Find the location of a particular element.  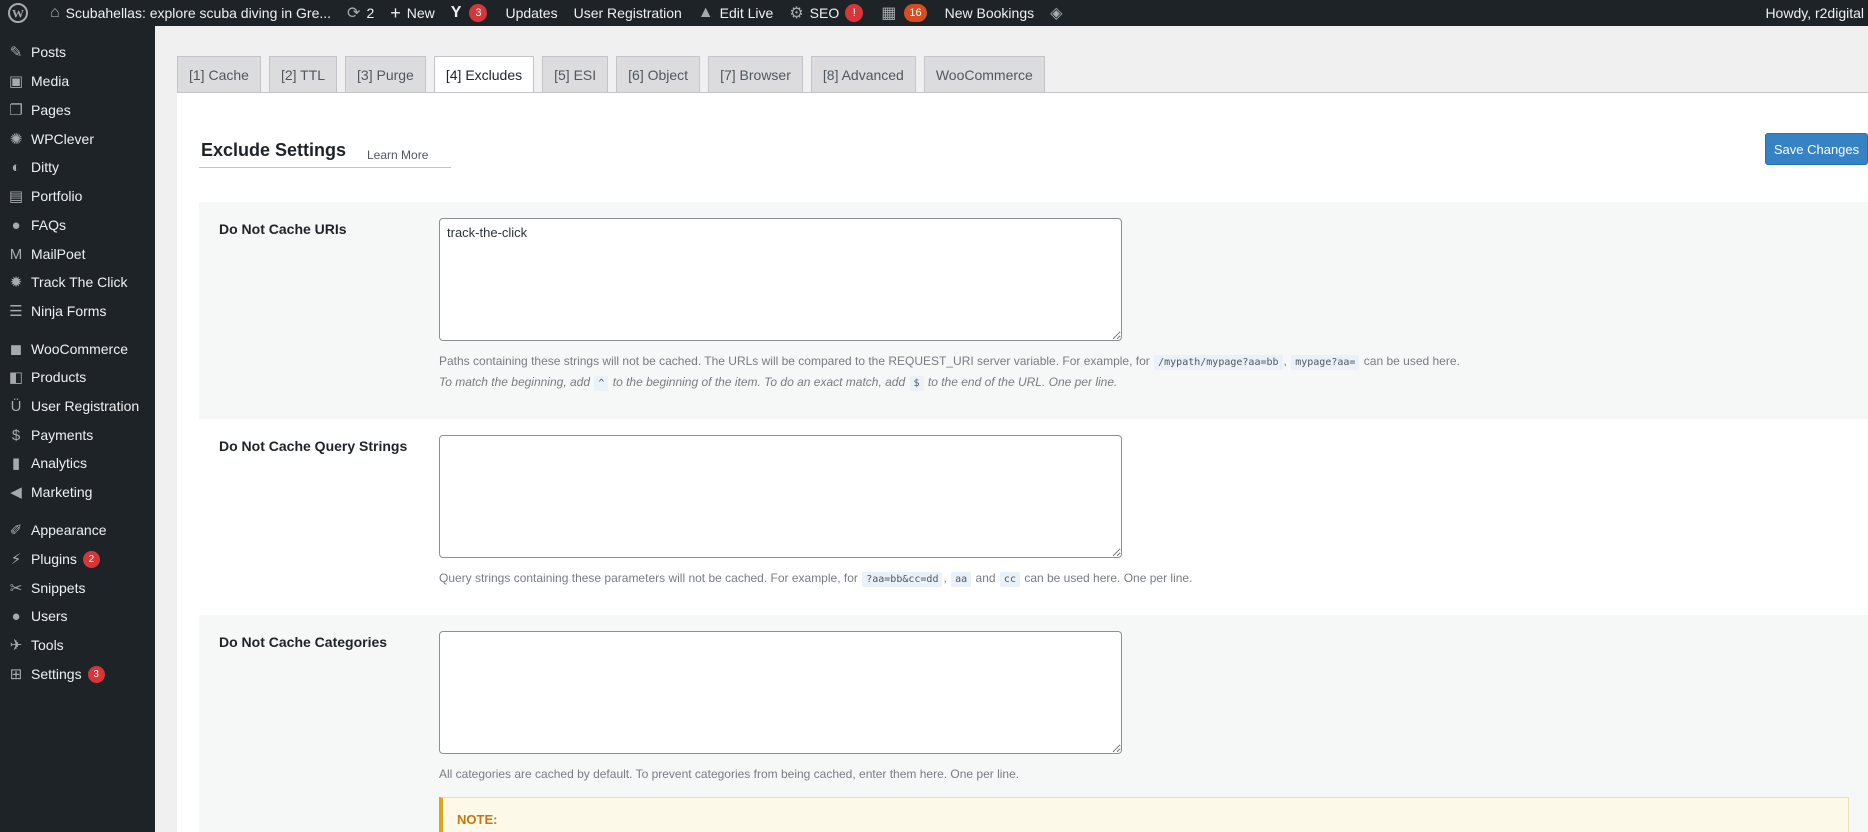

sidebar-item-payments: $ Payments is located at coordinates (77, 435).